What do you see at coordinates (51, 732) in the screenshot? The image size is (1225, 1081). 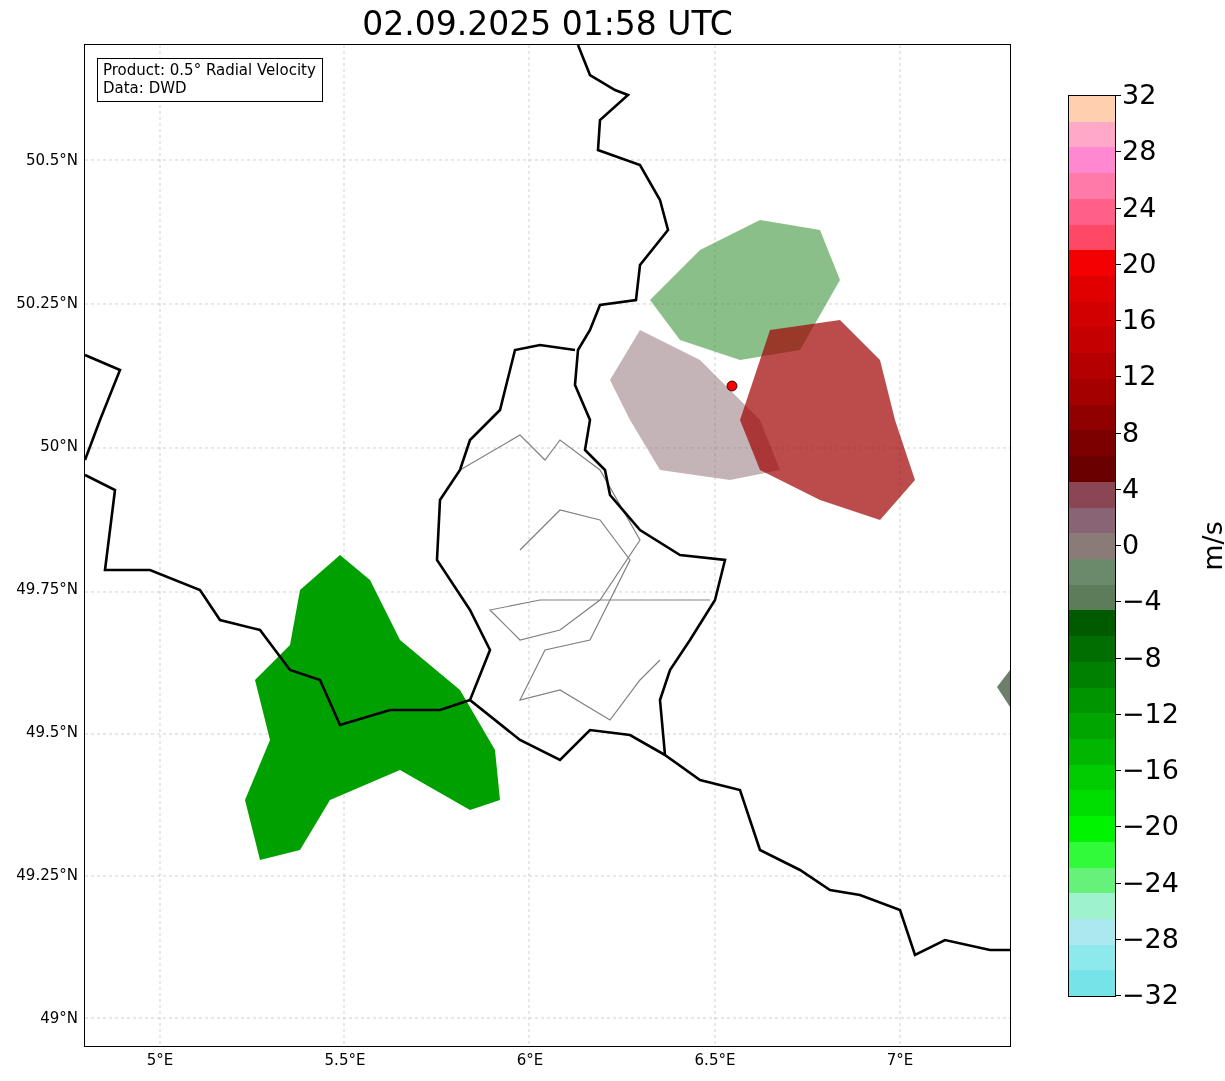 I see `latitude-label: 49.5°N` at bounding box center [51, 732].